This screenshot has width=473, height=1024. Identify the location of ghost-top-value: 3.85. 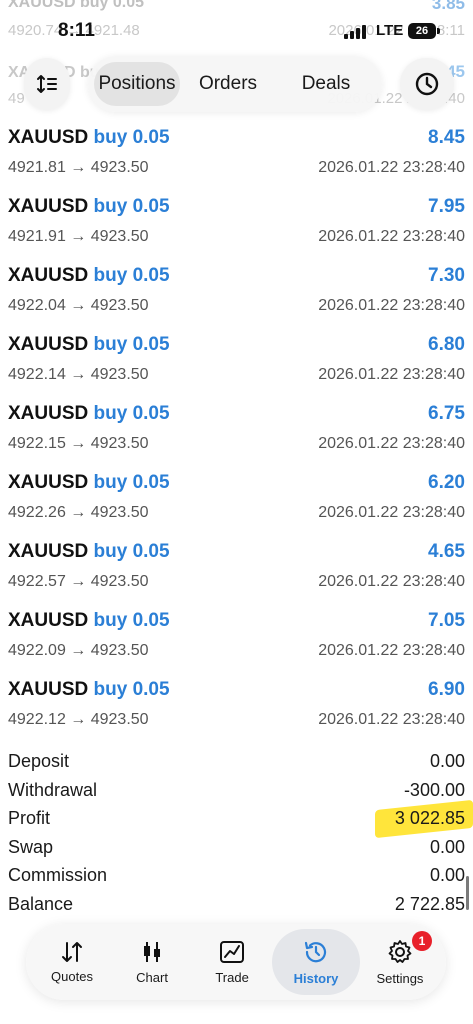
(448, 6).